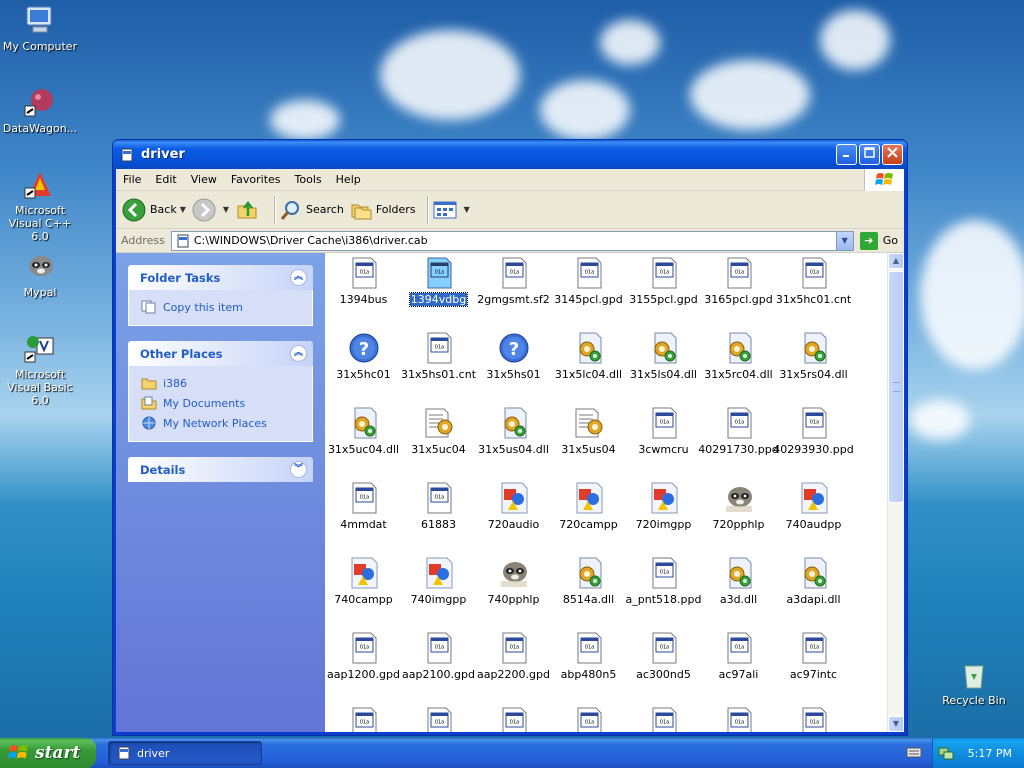  Describe the element at coordinates (663, 594) in the screenshot. I see `file-item: 01a a_pnt518.ppd` at that location.